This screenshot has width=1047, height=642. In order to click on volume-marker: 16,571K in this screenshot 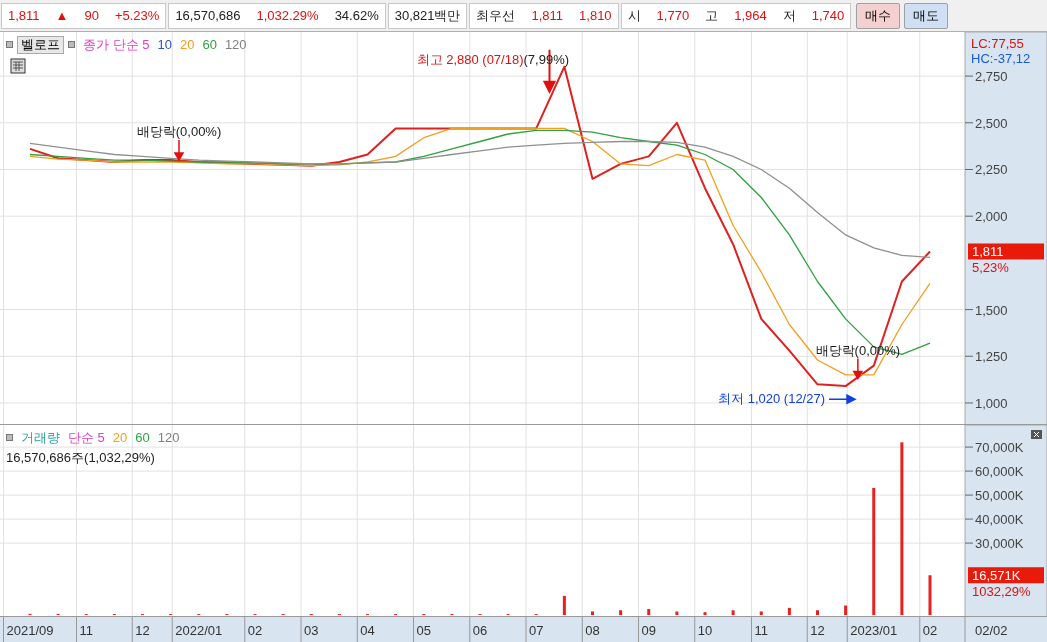, I will do `click(1006, 575)`.